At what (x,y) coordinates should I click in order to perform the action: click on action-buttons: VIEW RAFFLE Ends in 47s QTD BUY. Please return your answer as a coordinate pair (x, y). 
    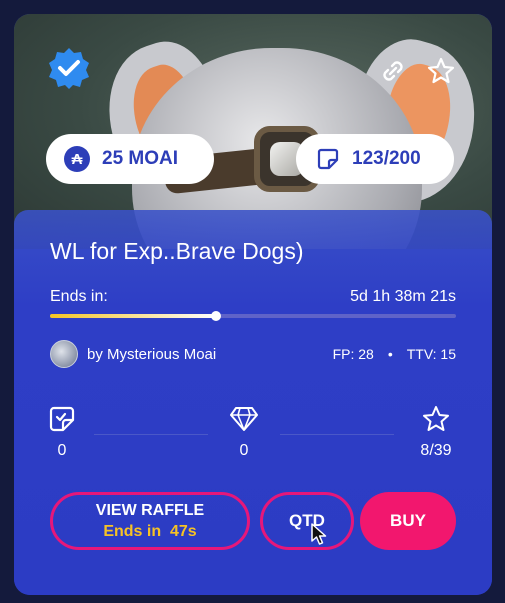
    Looking at the image, I should click on (253, 522).